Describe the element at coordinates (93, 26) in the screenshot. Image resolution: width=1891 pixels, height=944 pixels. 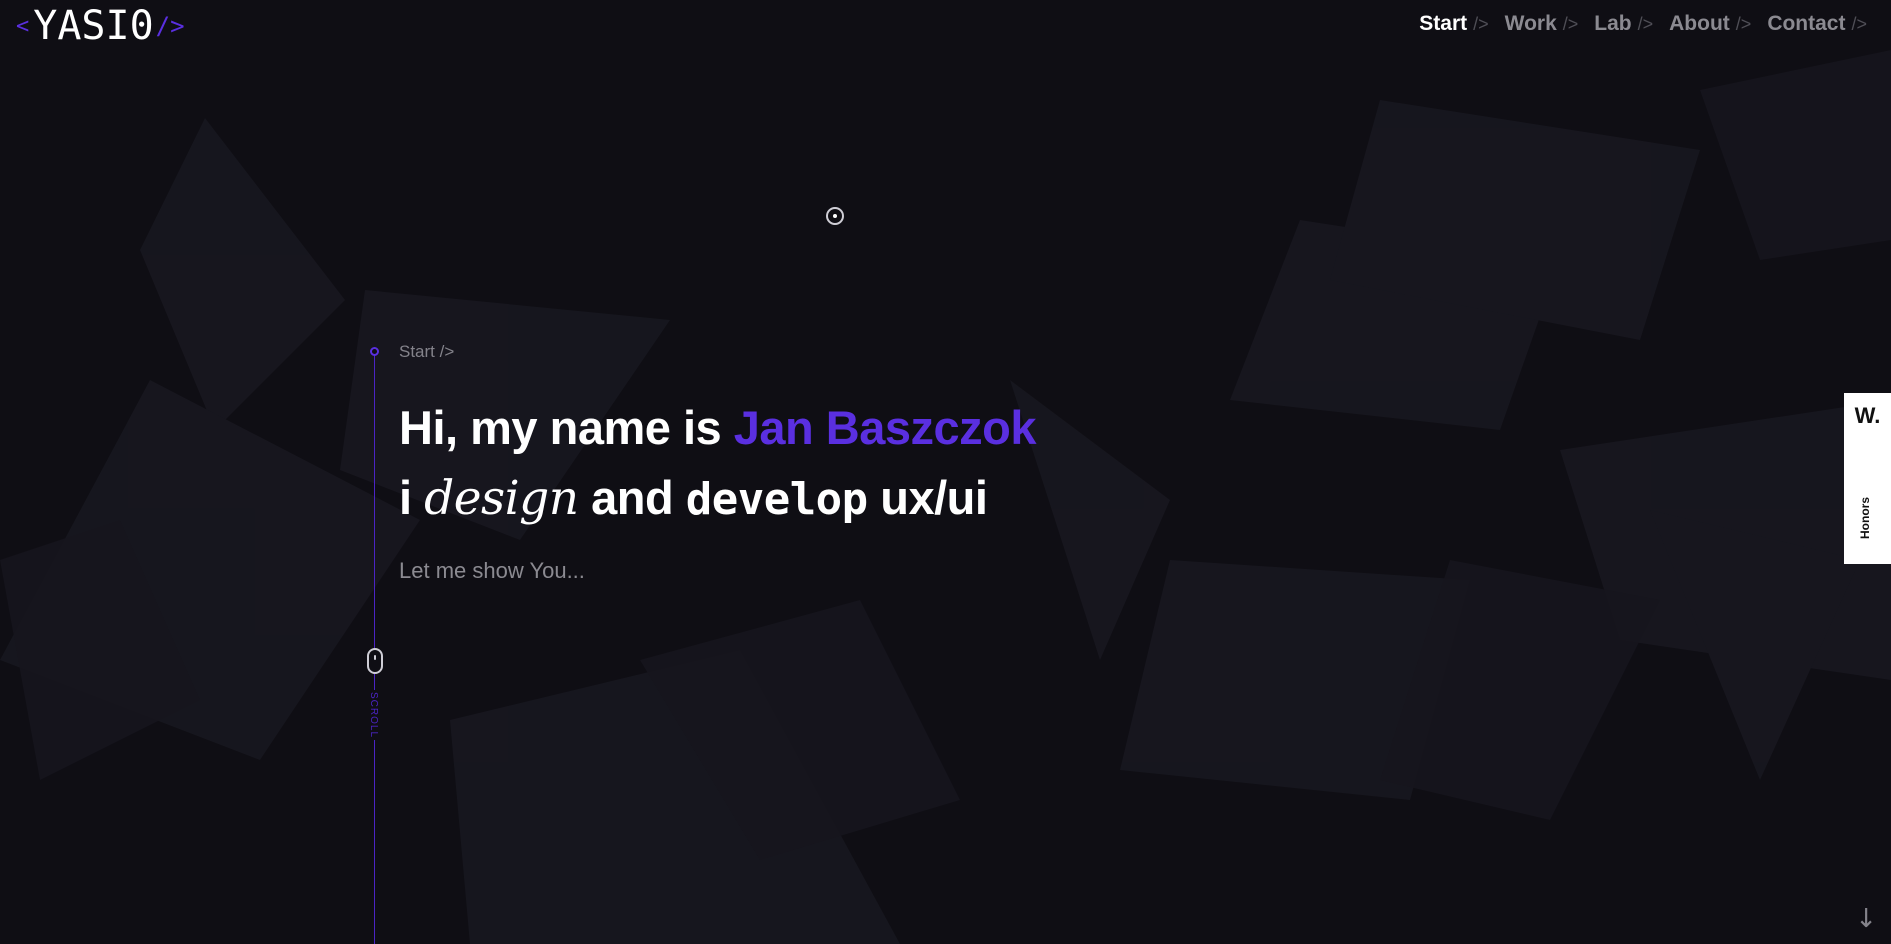
I see `logo-name: YASI0` at that location.